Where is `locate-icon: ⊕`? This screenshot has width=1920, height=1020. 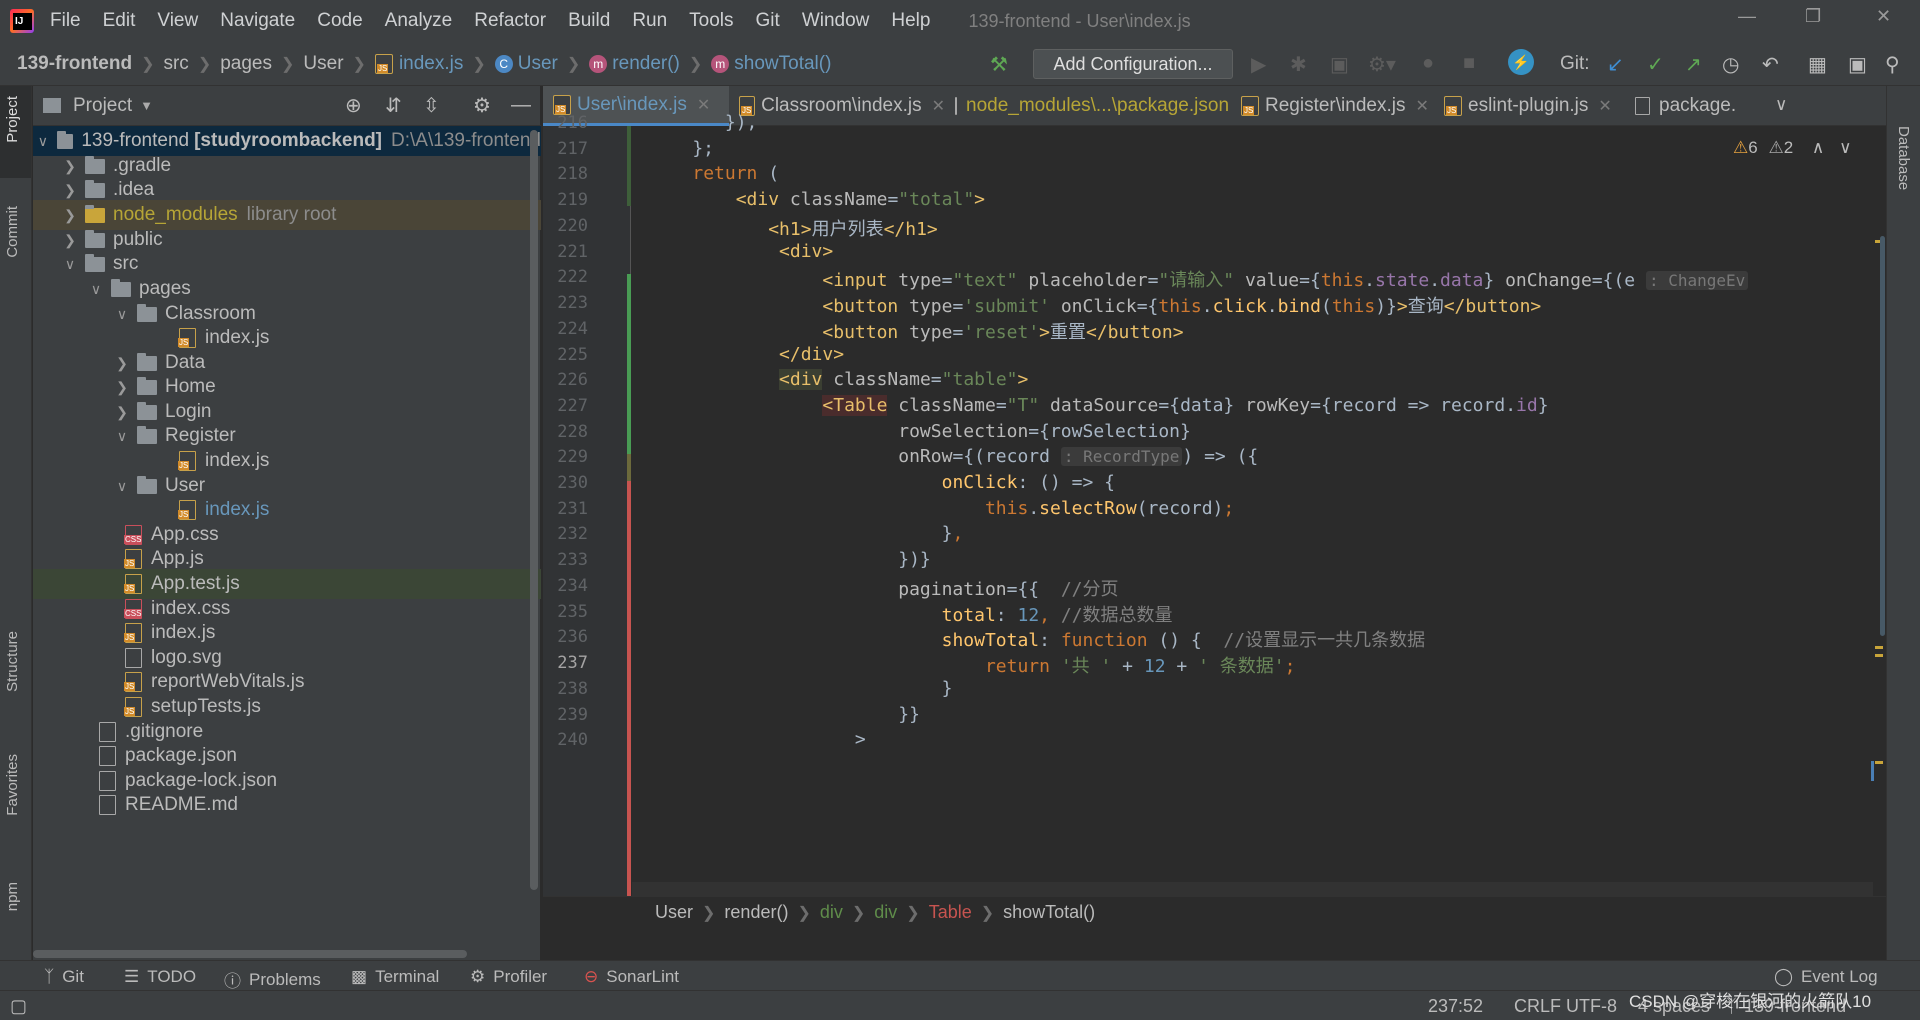
locate-icon: ⊕ is located at coordinates (353, 105).